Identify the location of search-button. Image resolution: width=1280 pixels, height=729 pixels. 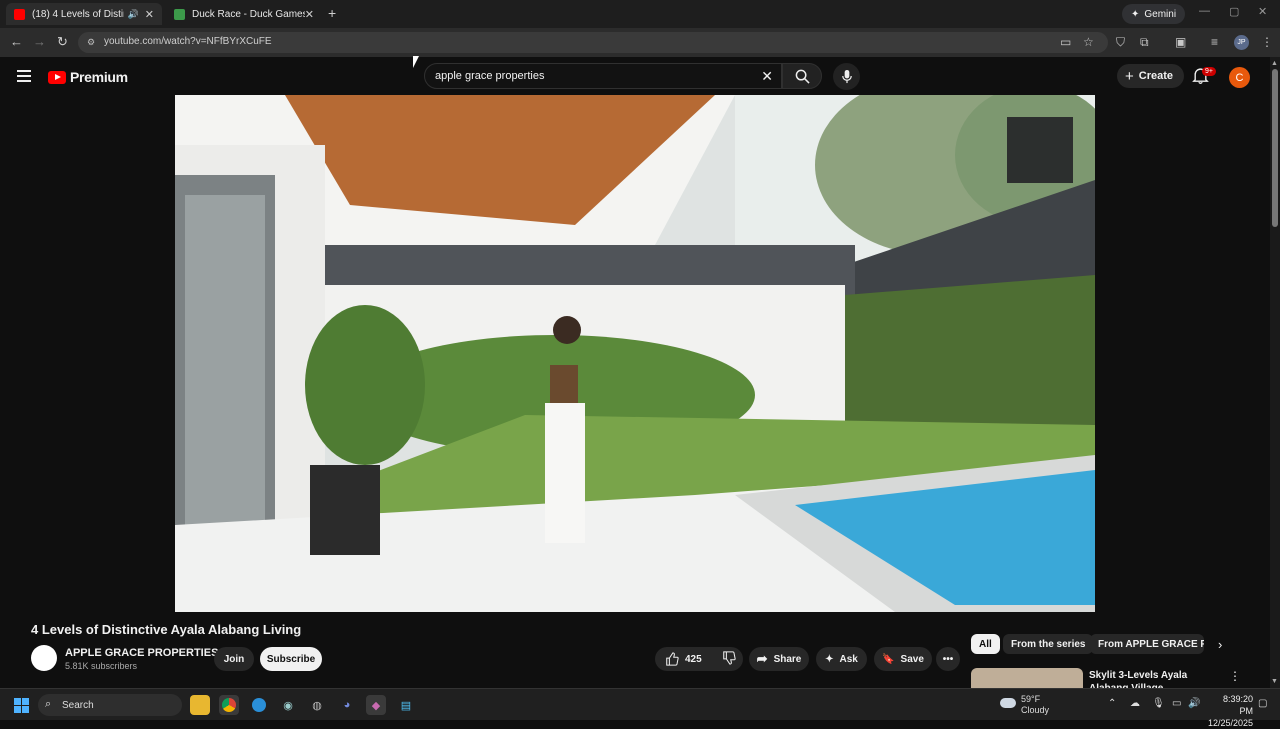
(802, 76).